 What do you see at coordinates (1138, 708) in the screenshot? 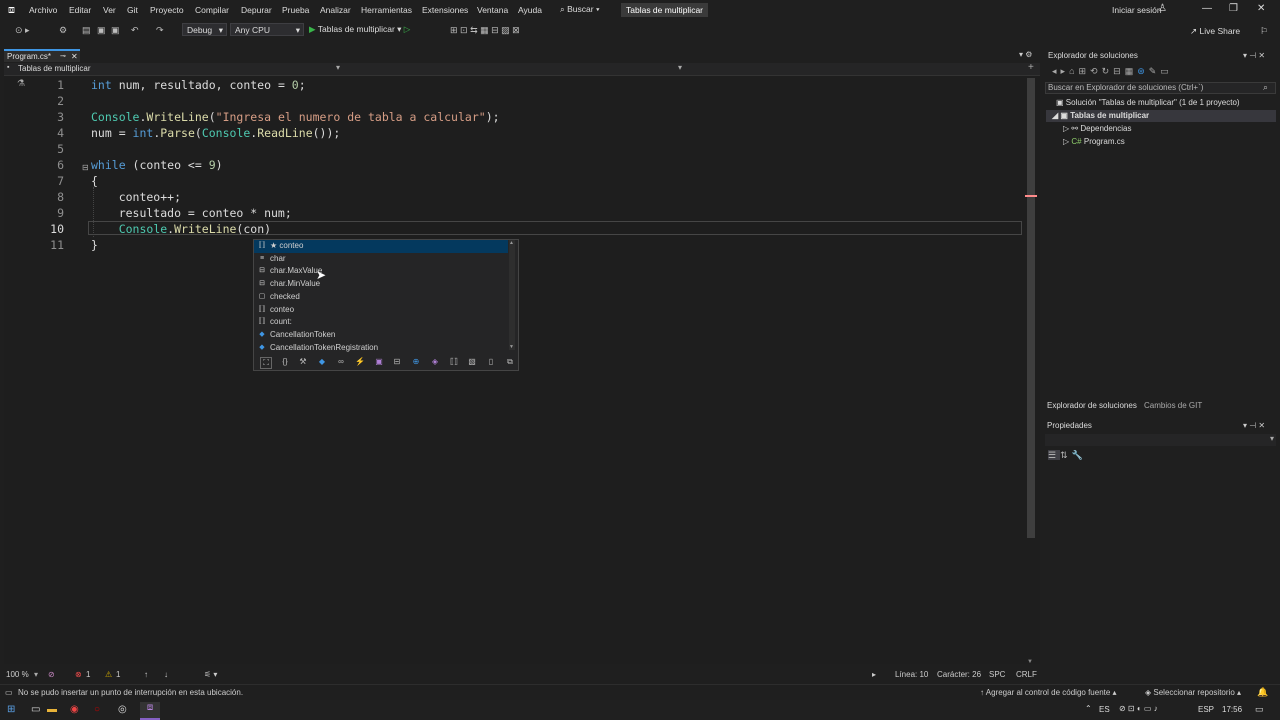
I see `tray-icons: ⊘ ⊡ ◐ ▭ ♪` at bounding box center [1138, 708].